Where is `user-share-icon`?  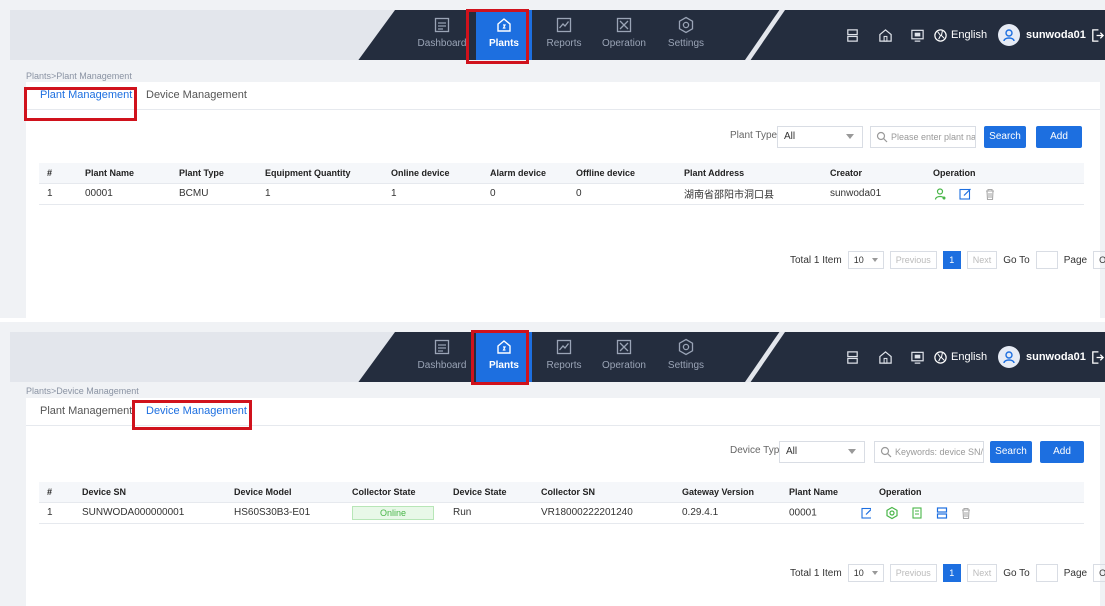
user-share-icon is located at coordinates (940, 194).